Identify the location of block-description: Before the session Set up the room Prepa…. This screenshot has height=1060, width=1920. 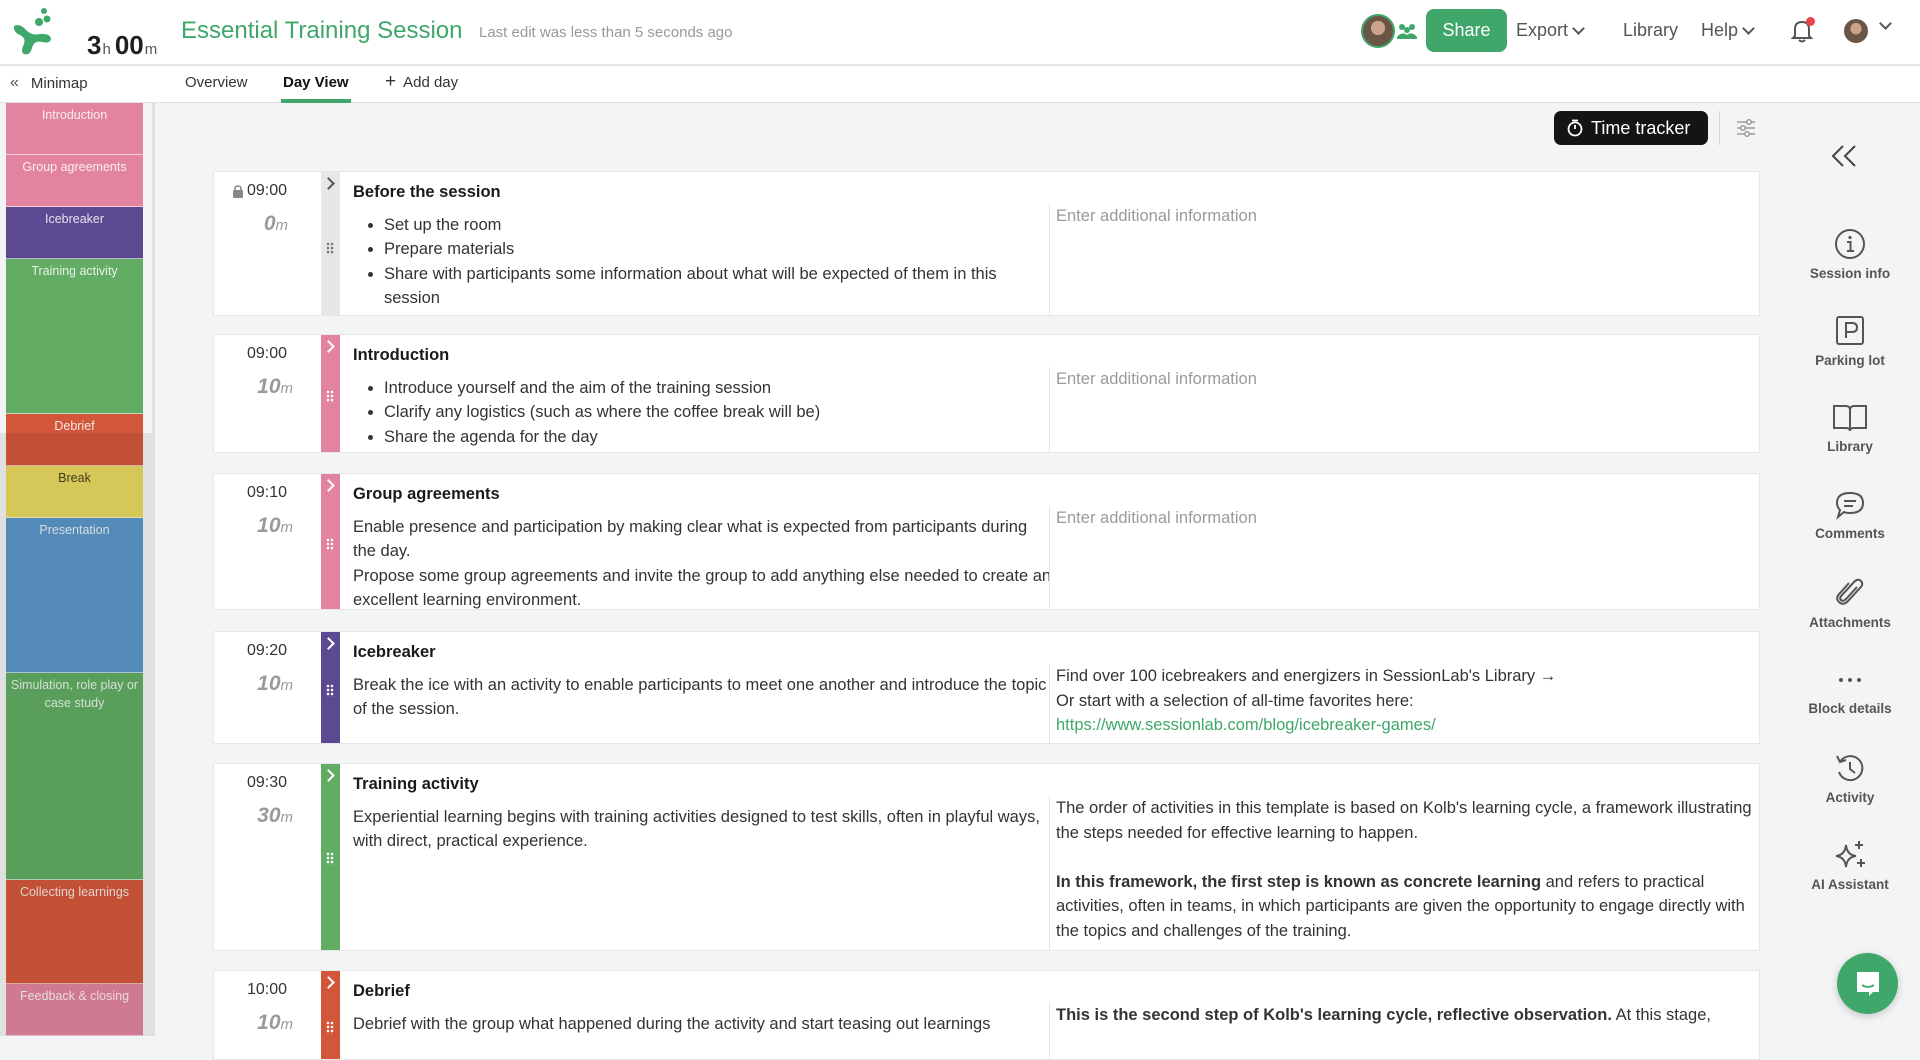
(703, 243).